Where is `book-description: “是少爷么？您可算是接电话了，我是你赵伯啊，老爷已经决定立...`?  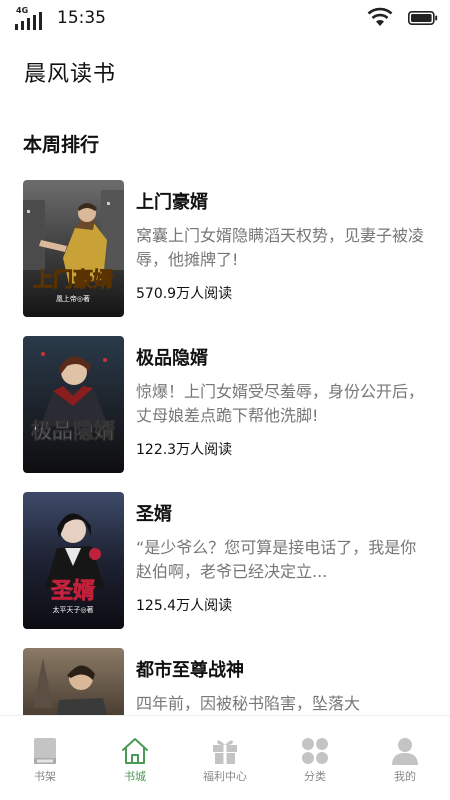 book-description: “是少爷么？您可算是接电话了，我是你赵伯啊，老爷已经决定立... is located at coordinates (276, 559).